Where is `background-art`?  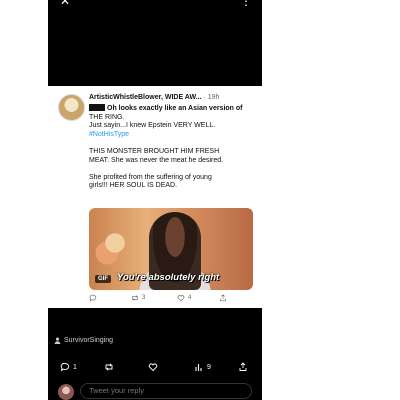 background-art is located at coordinates (115, 243).